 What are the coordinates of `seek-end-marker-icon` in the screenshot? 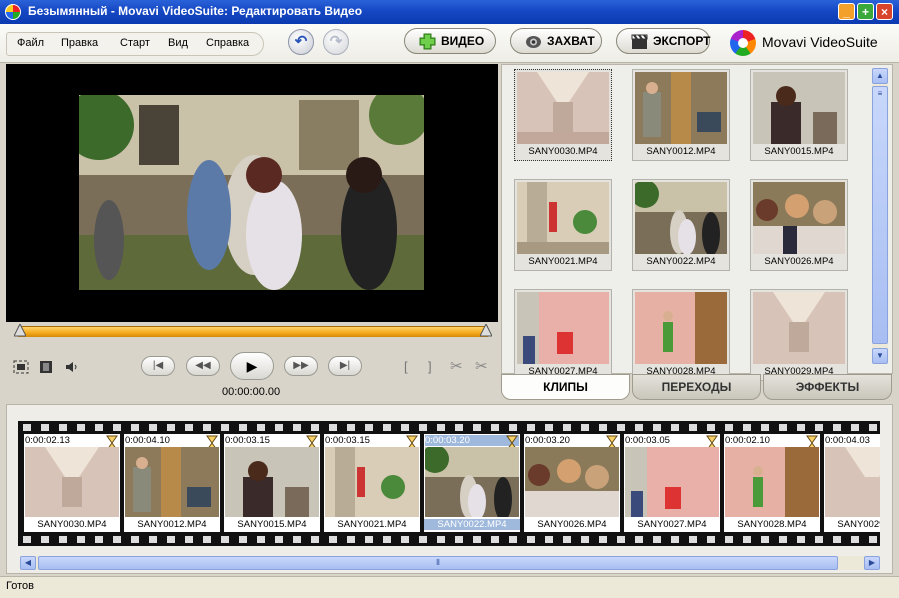 It's located at (486, 332).